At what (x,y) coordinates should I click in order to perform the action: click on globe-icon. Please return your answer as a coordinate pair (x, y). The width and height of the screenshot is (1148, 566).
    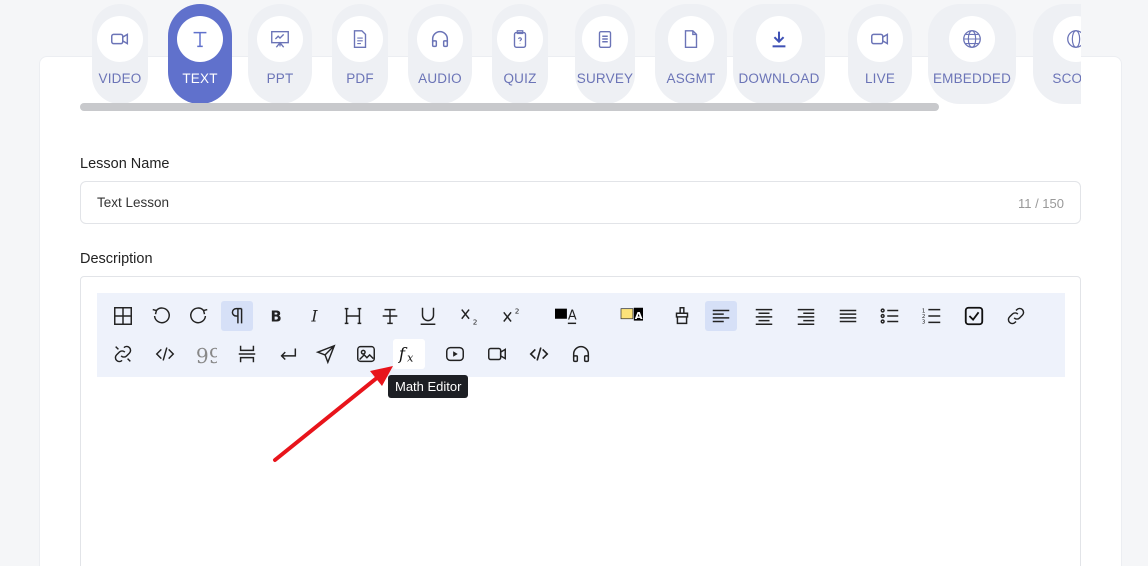
    Looking at the image, I should click on (972, 39).